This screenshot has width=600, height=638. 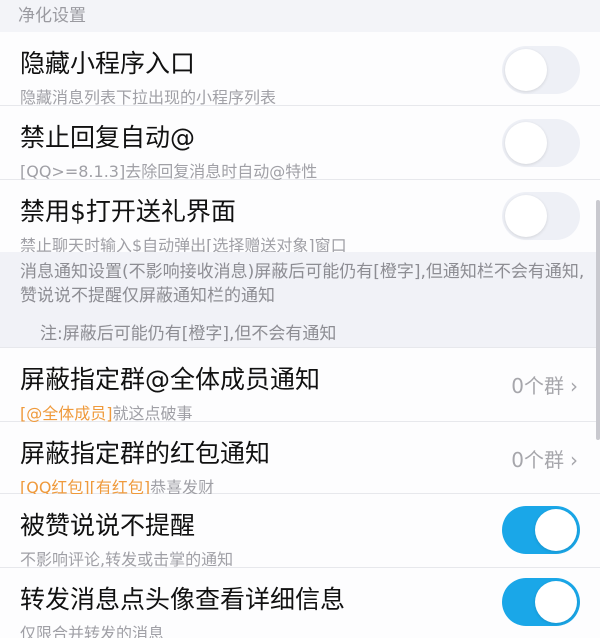 What do you see at coordinates (148, 97) in the screenshot?
I see `setting-subtitle: 隐藏消息列表下拉出现的小程序列表` at bounding box center [148, 97].